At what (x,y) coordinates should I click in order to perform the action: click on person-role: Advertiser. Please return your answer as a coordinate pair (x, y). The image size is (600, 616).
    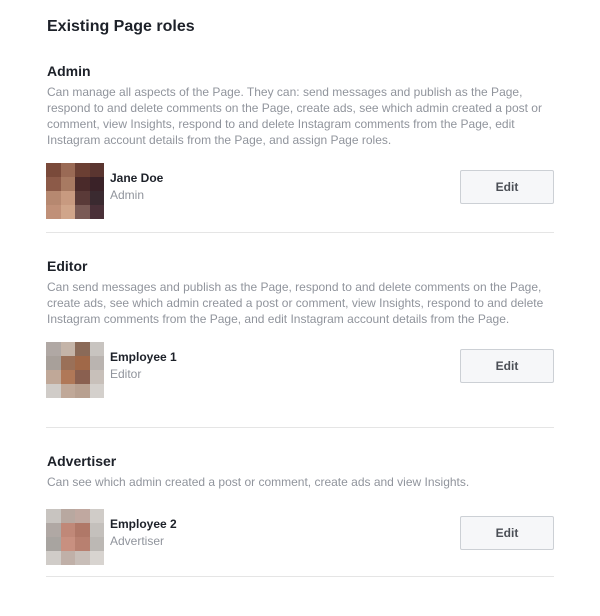
    Looking at the image, I should click on (137, 541).